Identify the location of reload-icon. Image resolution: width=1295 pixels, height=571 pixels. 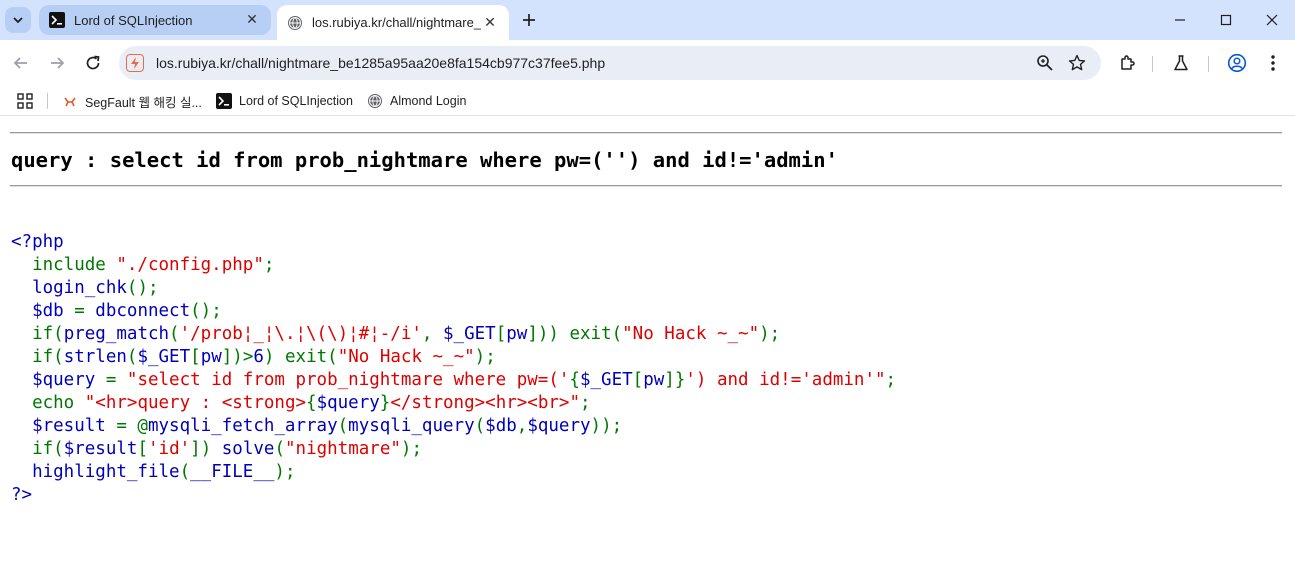
(93, 62).